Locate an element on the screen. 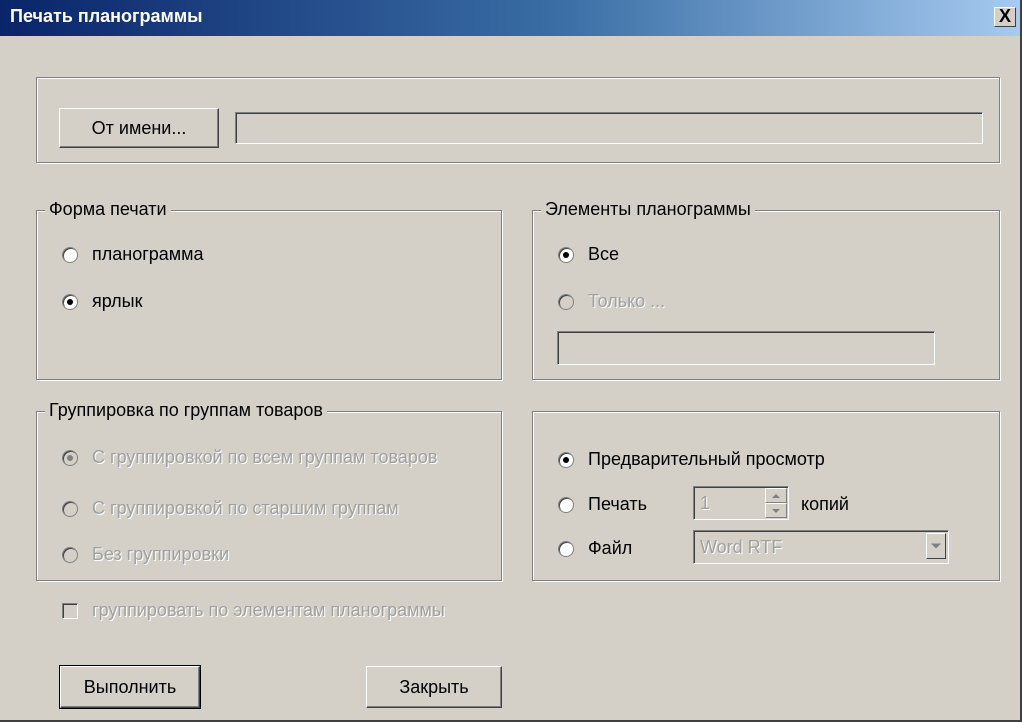 This screenshot has width=1022, height=722. arrow-down-icon is located at coordinates (776, 510).